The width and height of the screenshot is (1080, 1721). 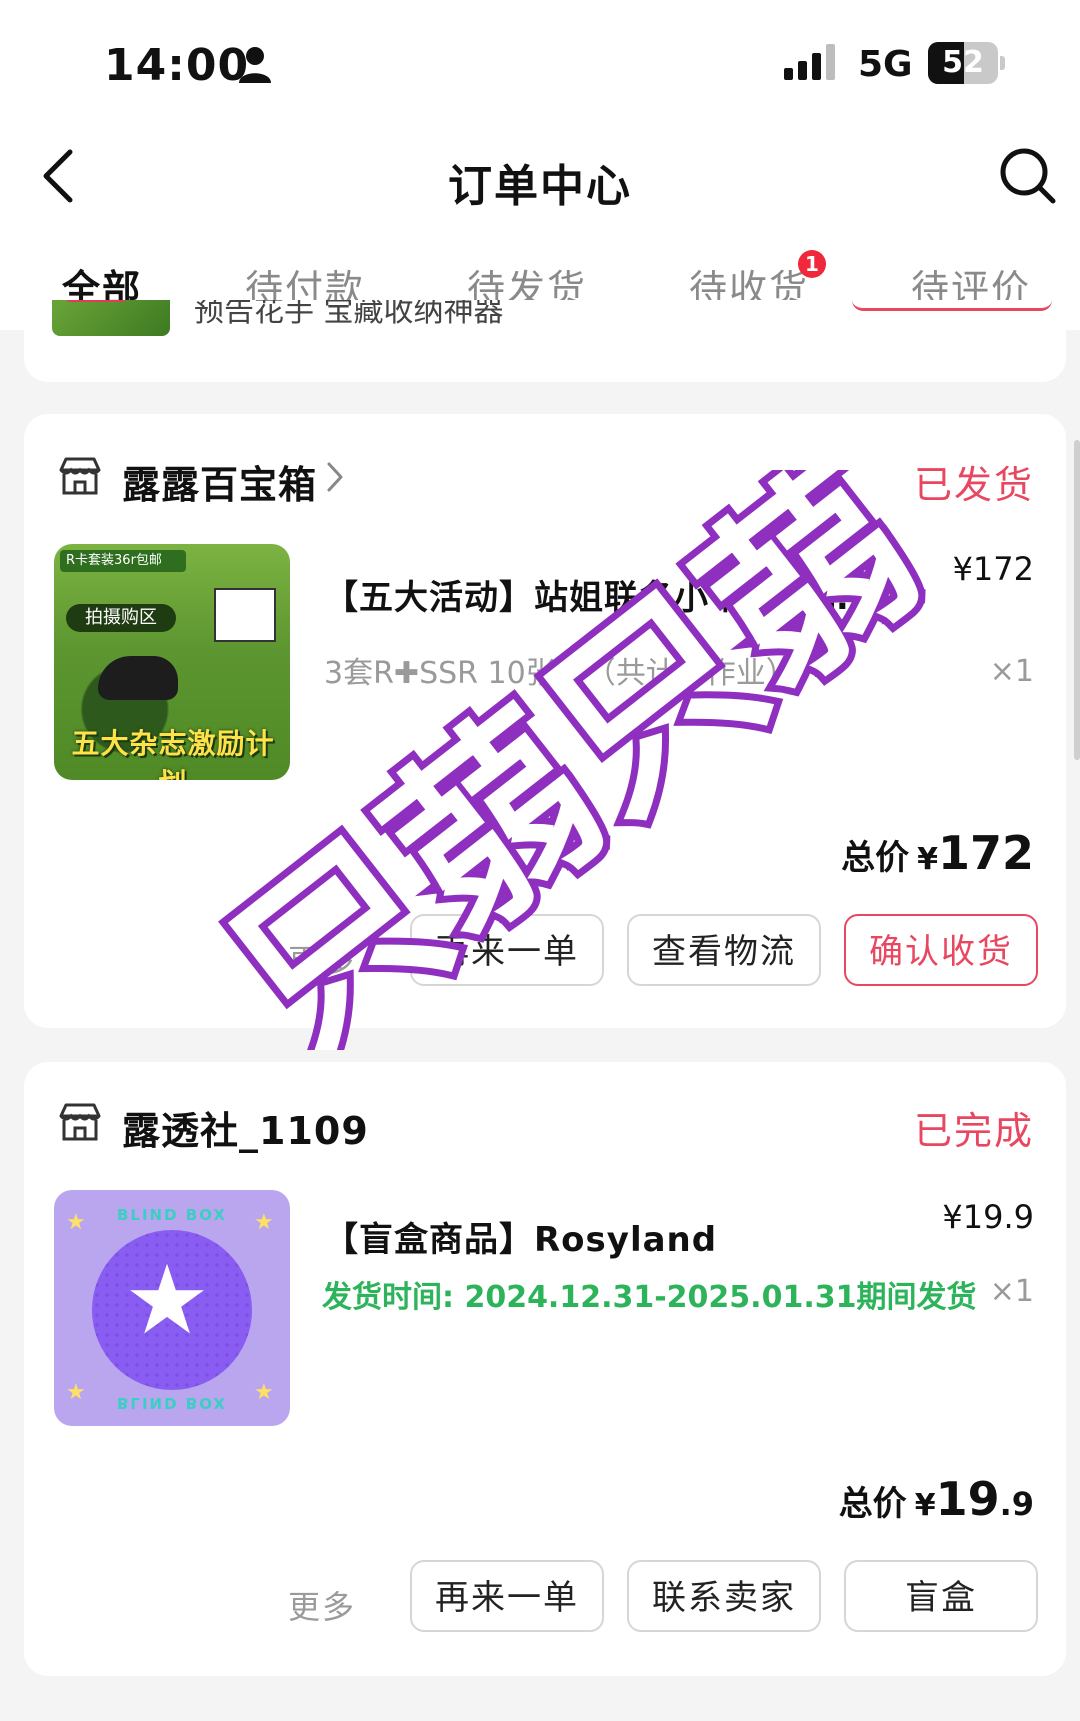 I want to click on contact-seller-button: 联系卖家, so click(x=724, y=1596).